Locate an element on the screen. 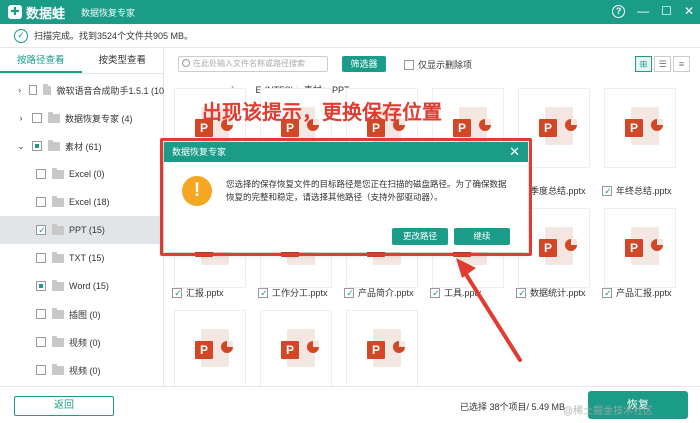  tree-item: Excel (18) is located at coordinates (82, 202).